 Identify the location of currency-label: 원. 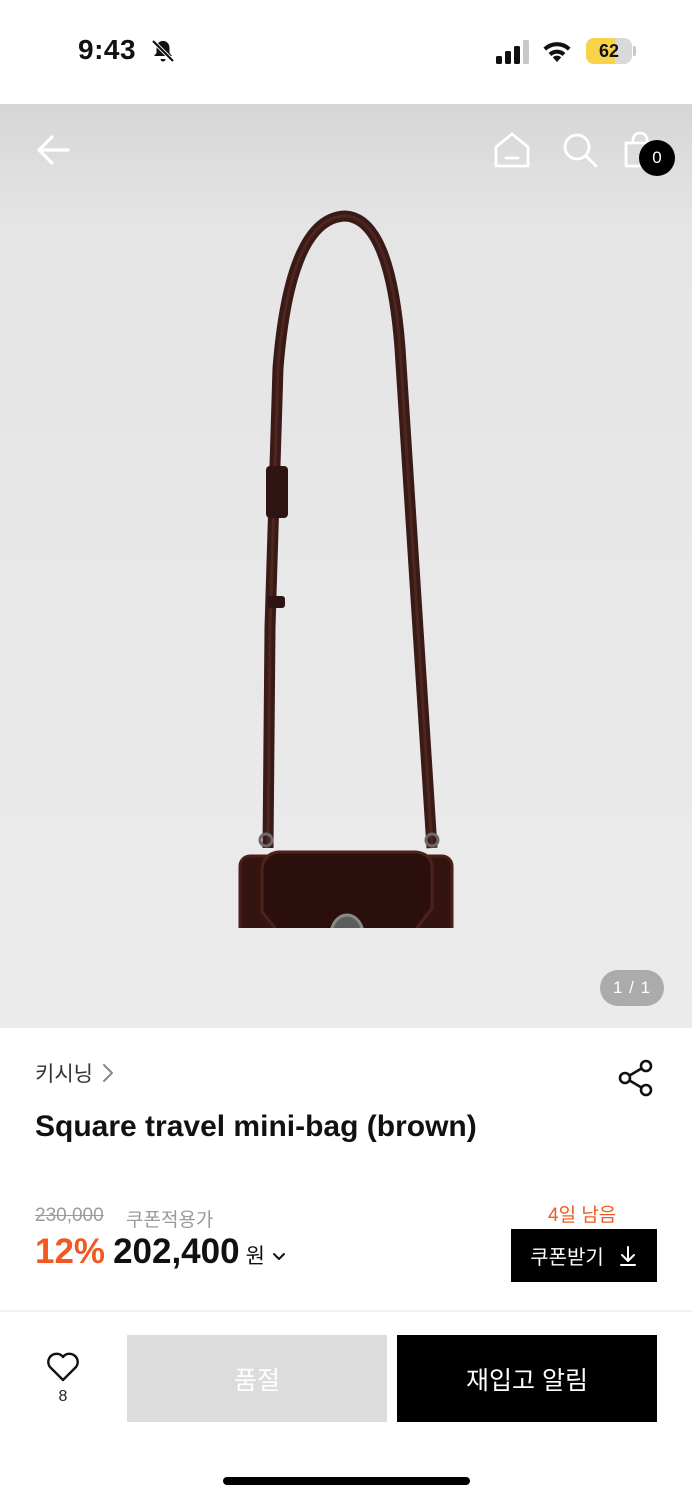
(255, 1256).